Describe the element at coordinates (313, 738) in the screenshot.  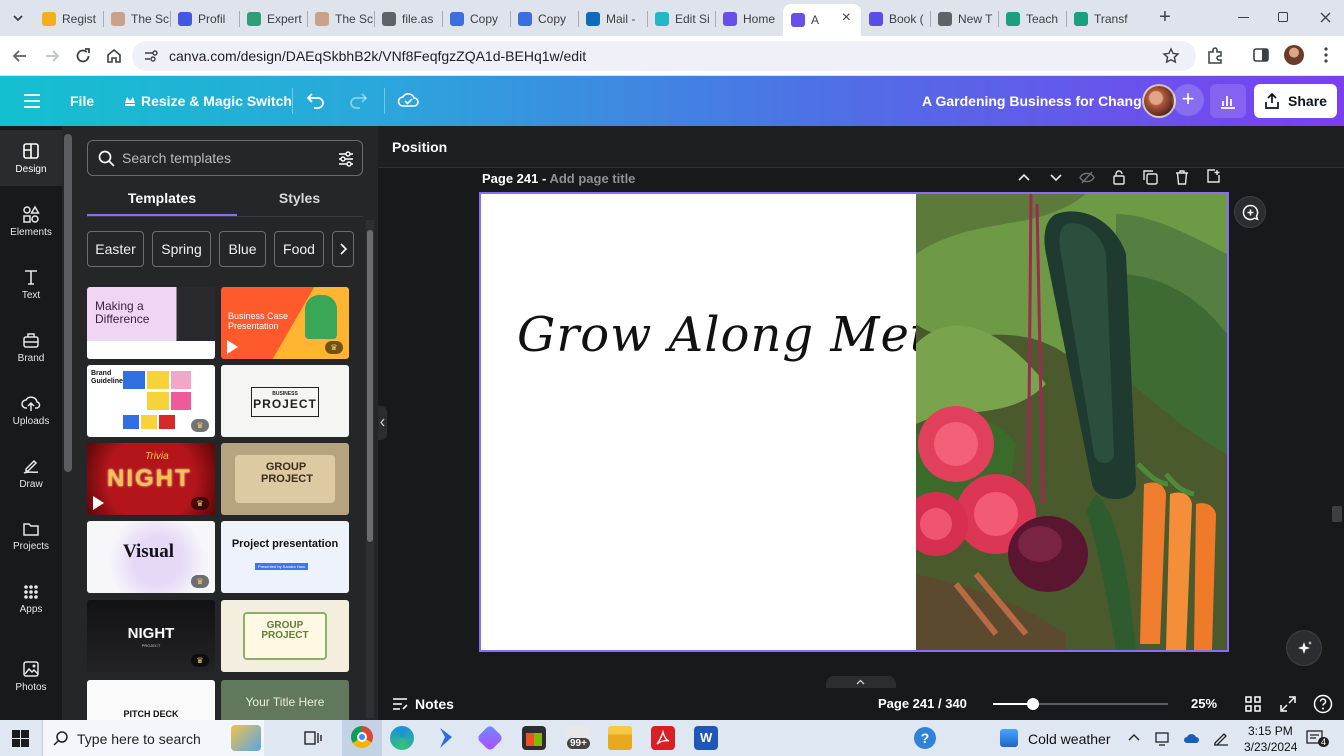
I see `task-view-icon` at that location.